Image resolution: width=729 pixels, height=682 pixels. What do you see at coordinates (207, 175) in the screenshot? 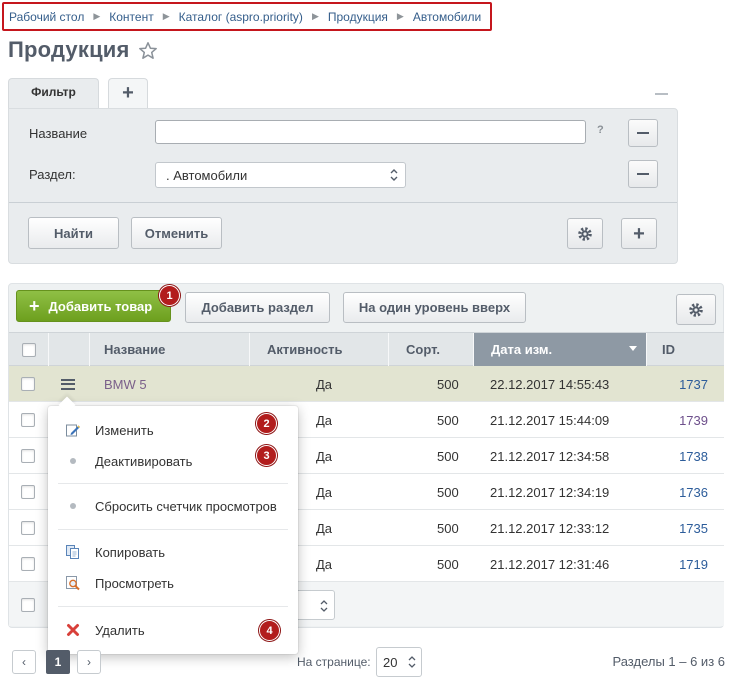
I see `section-select-value: . Автомобили` at bounding box center [207, 175].